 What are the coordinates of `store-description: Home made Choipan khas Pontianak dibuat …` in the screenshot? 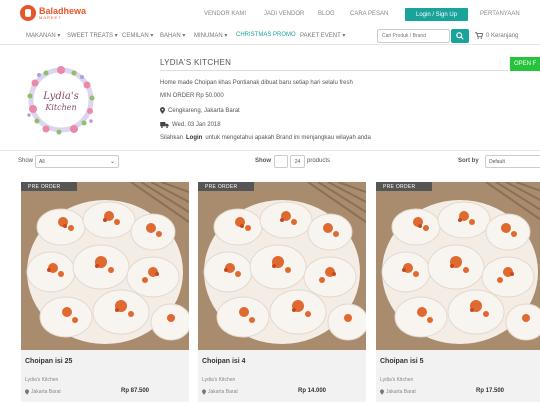 It's located at (256, 83).